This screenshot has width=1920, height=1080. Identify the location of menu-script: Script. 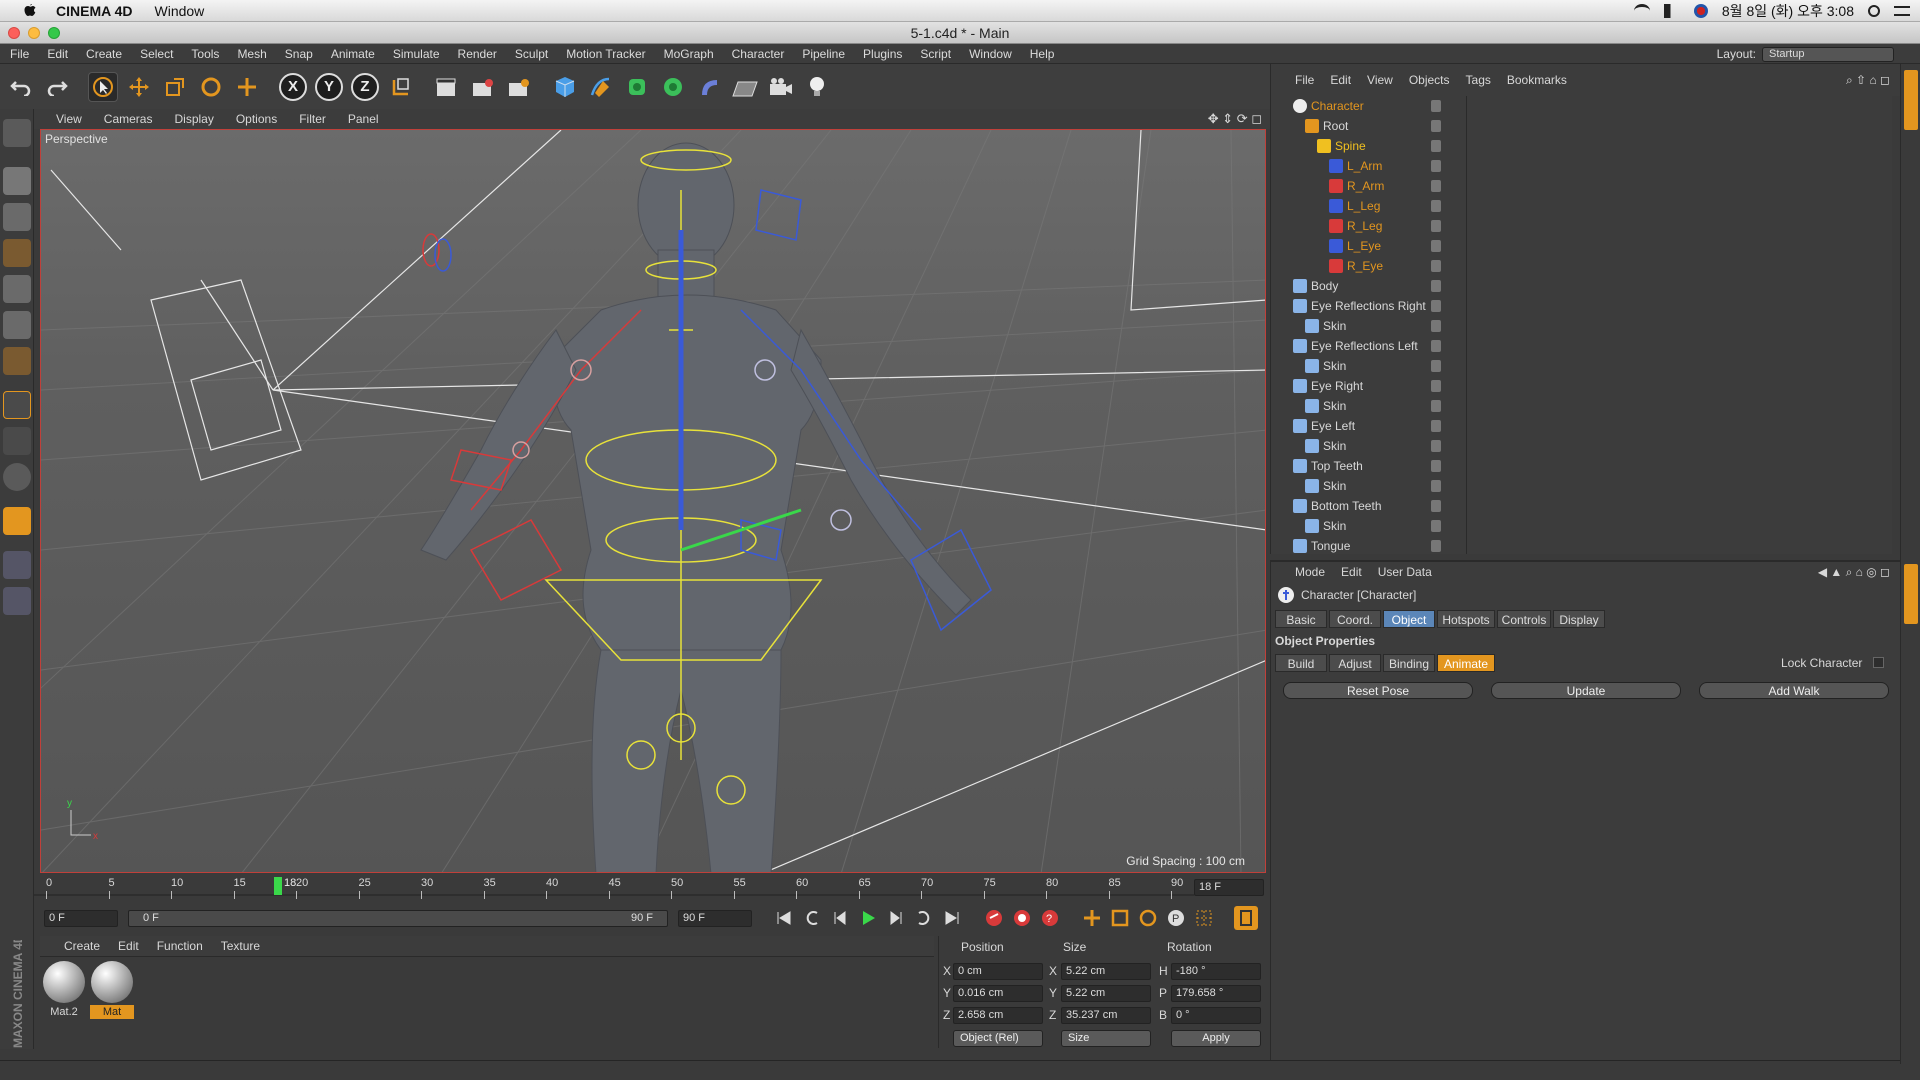
(935, 54).